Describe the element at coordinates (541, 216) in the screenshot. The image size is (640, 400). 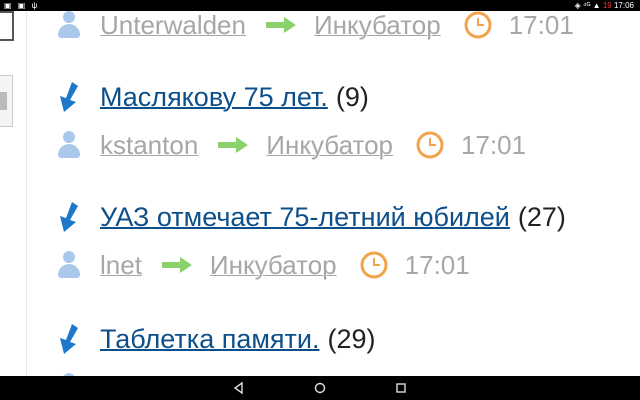
I see `comment-count: (27)` at that location.